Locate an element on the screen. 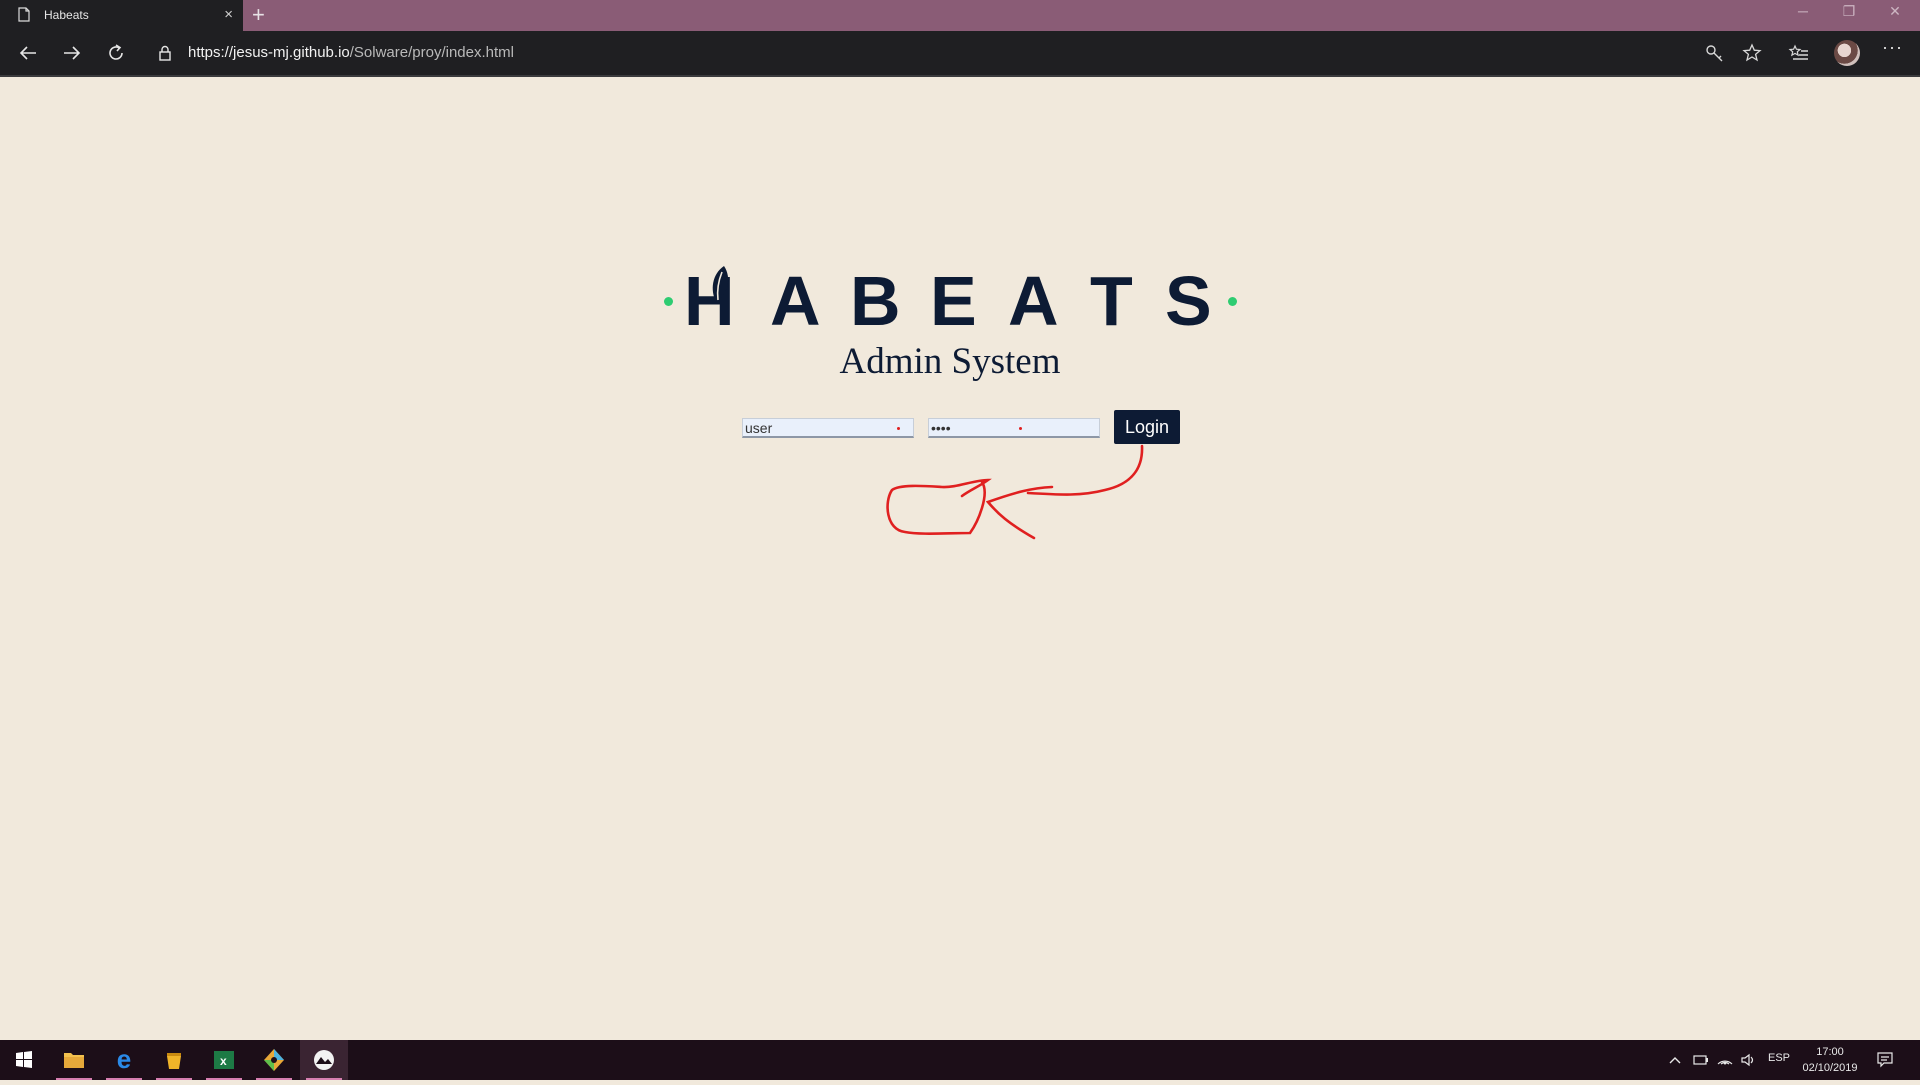 This screenshot has width=1920, height=1085. profile-avatar is located at coordinates (1847, 53).